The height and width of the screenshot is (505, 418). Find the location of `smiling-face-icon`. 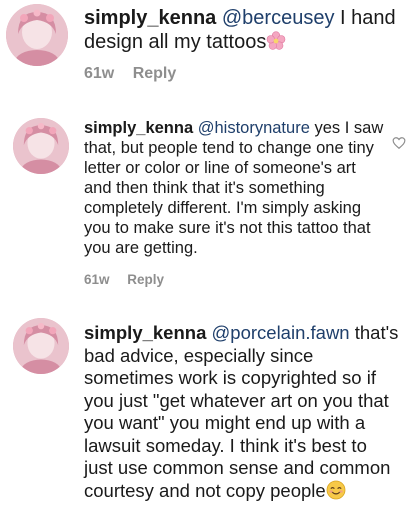

smiling-face-icon is located at coordinates (336, 492).